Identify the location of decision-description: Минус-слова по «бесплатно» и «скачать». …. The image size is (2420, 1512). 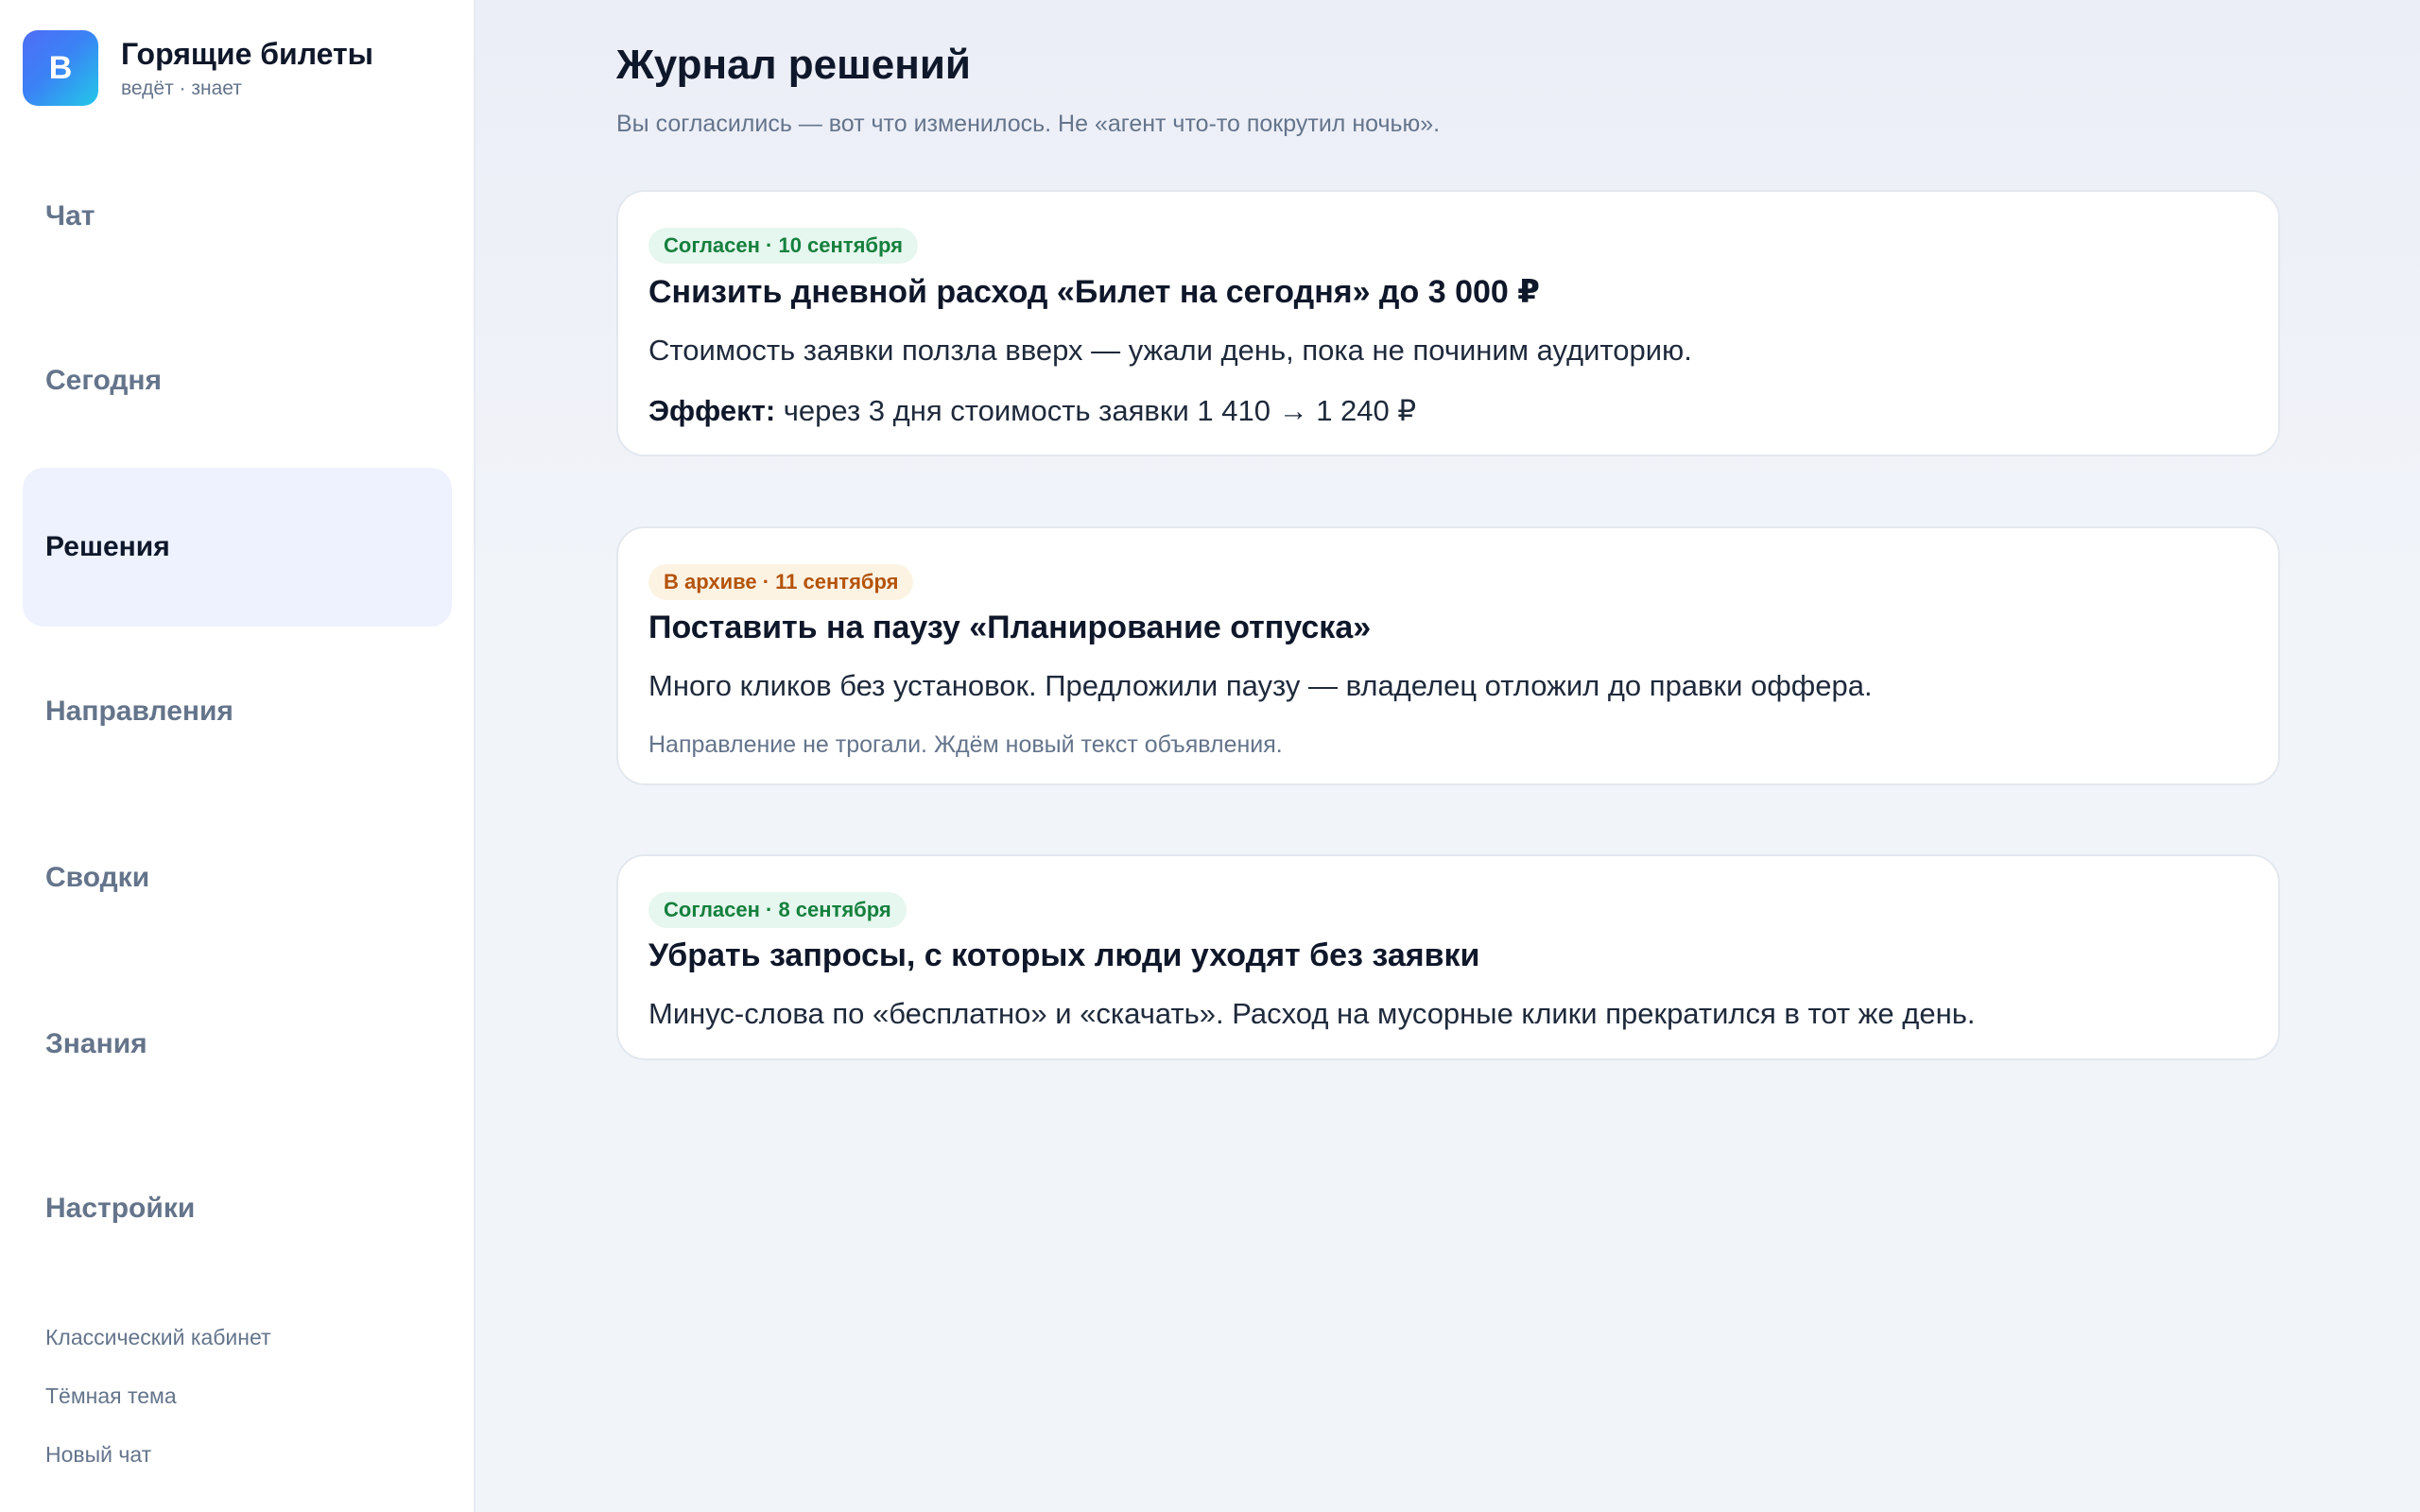
(1312, 1013).